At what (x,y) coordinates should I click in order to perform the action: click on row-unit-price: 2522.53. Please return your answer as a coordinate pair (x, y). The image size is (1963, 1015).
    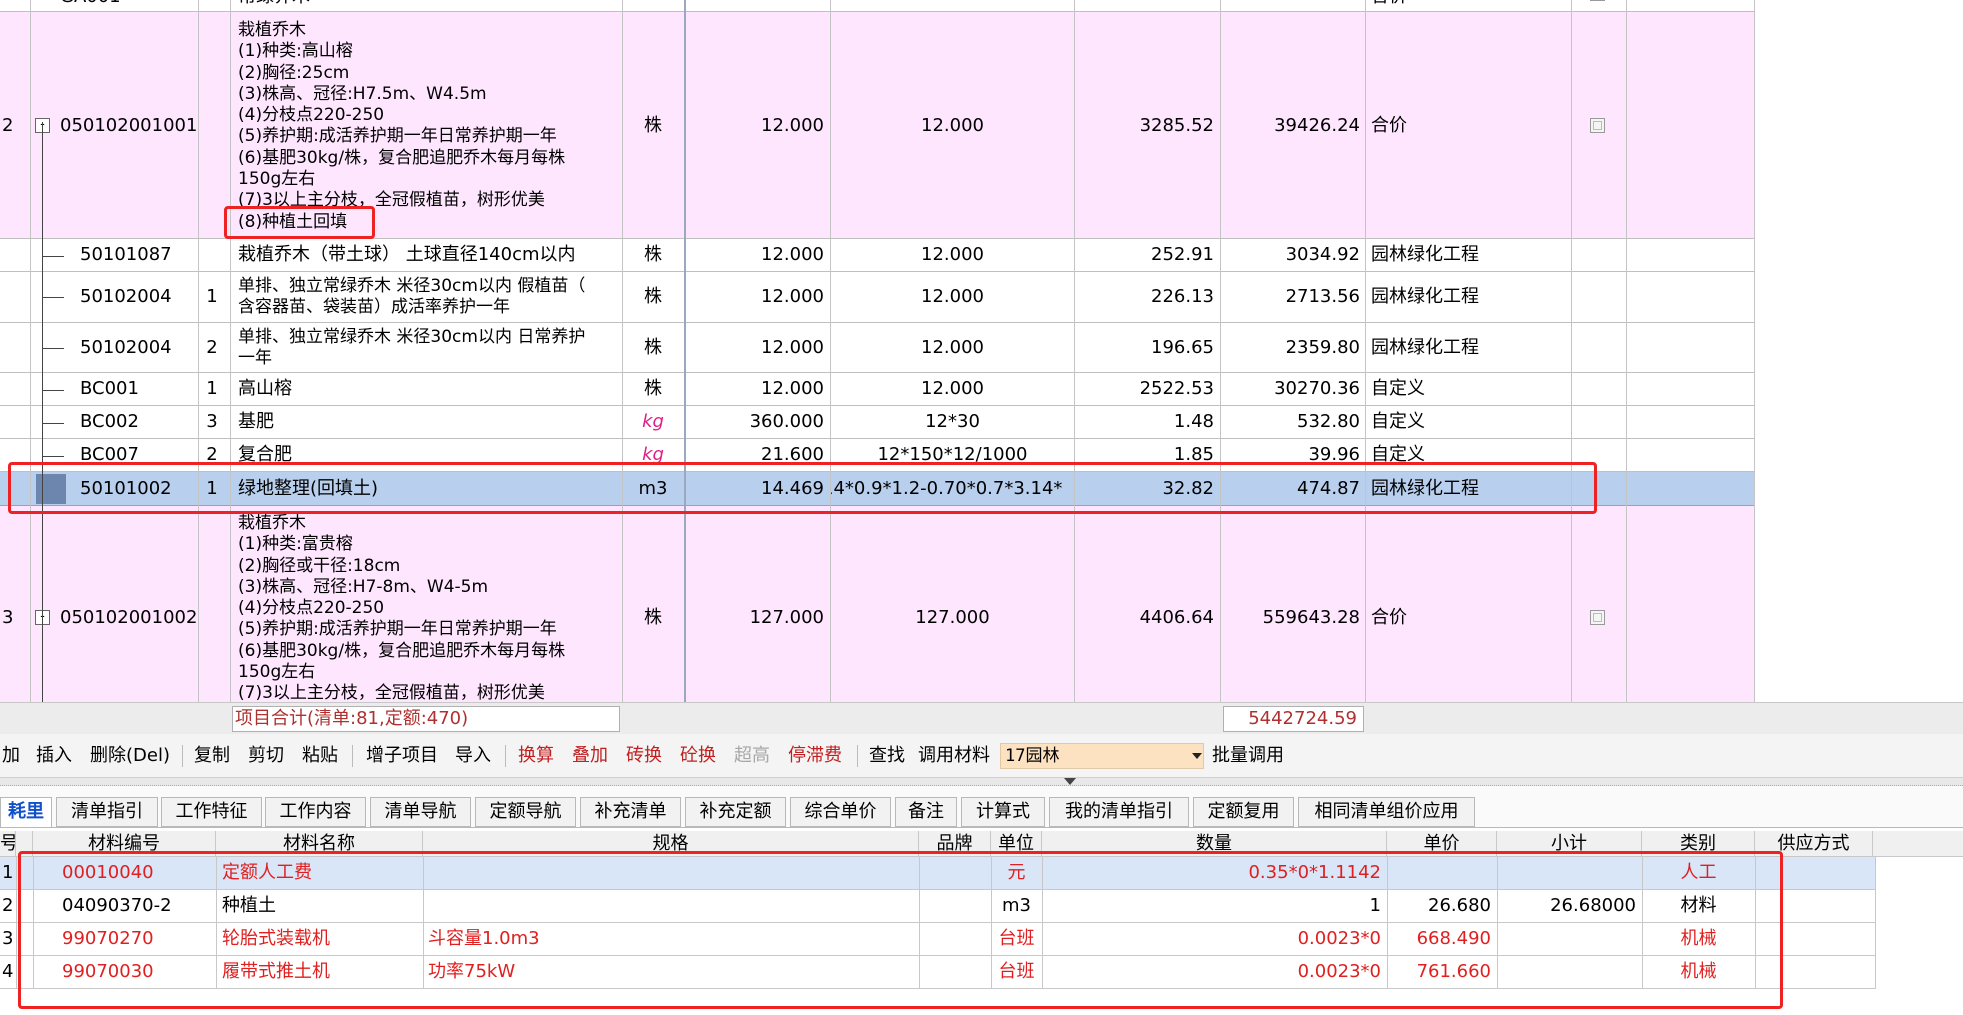
    Looking at the image, I should click on (1176, 388).